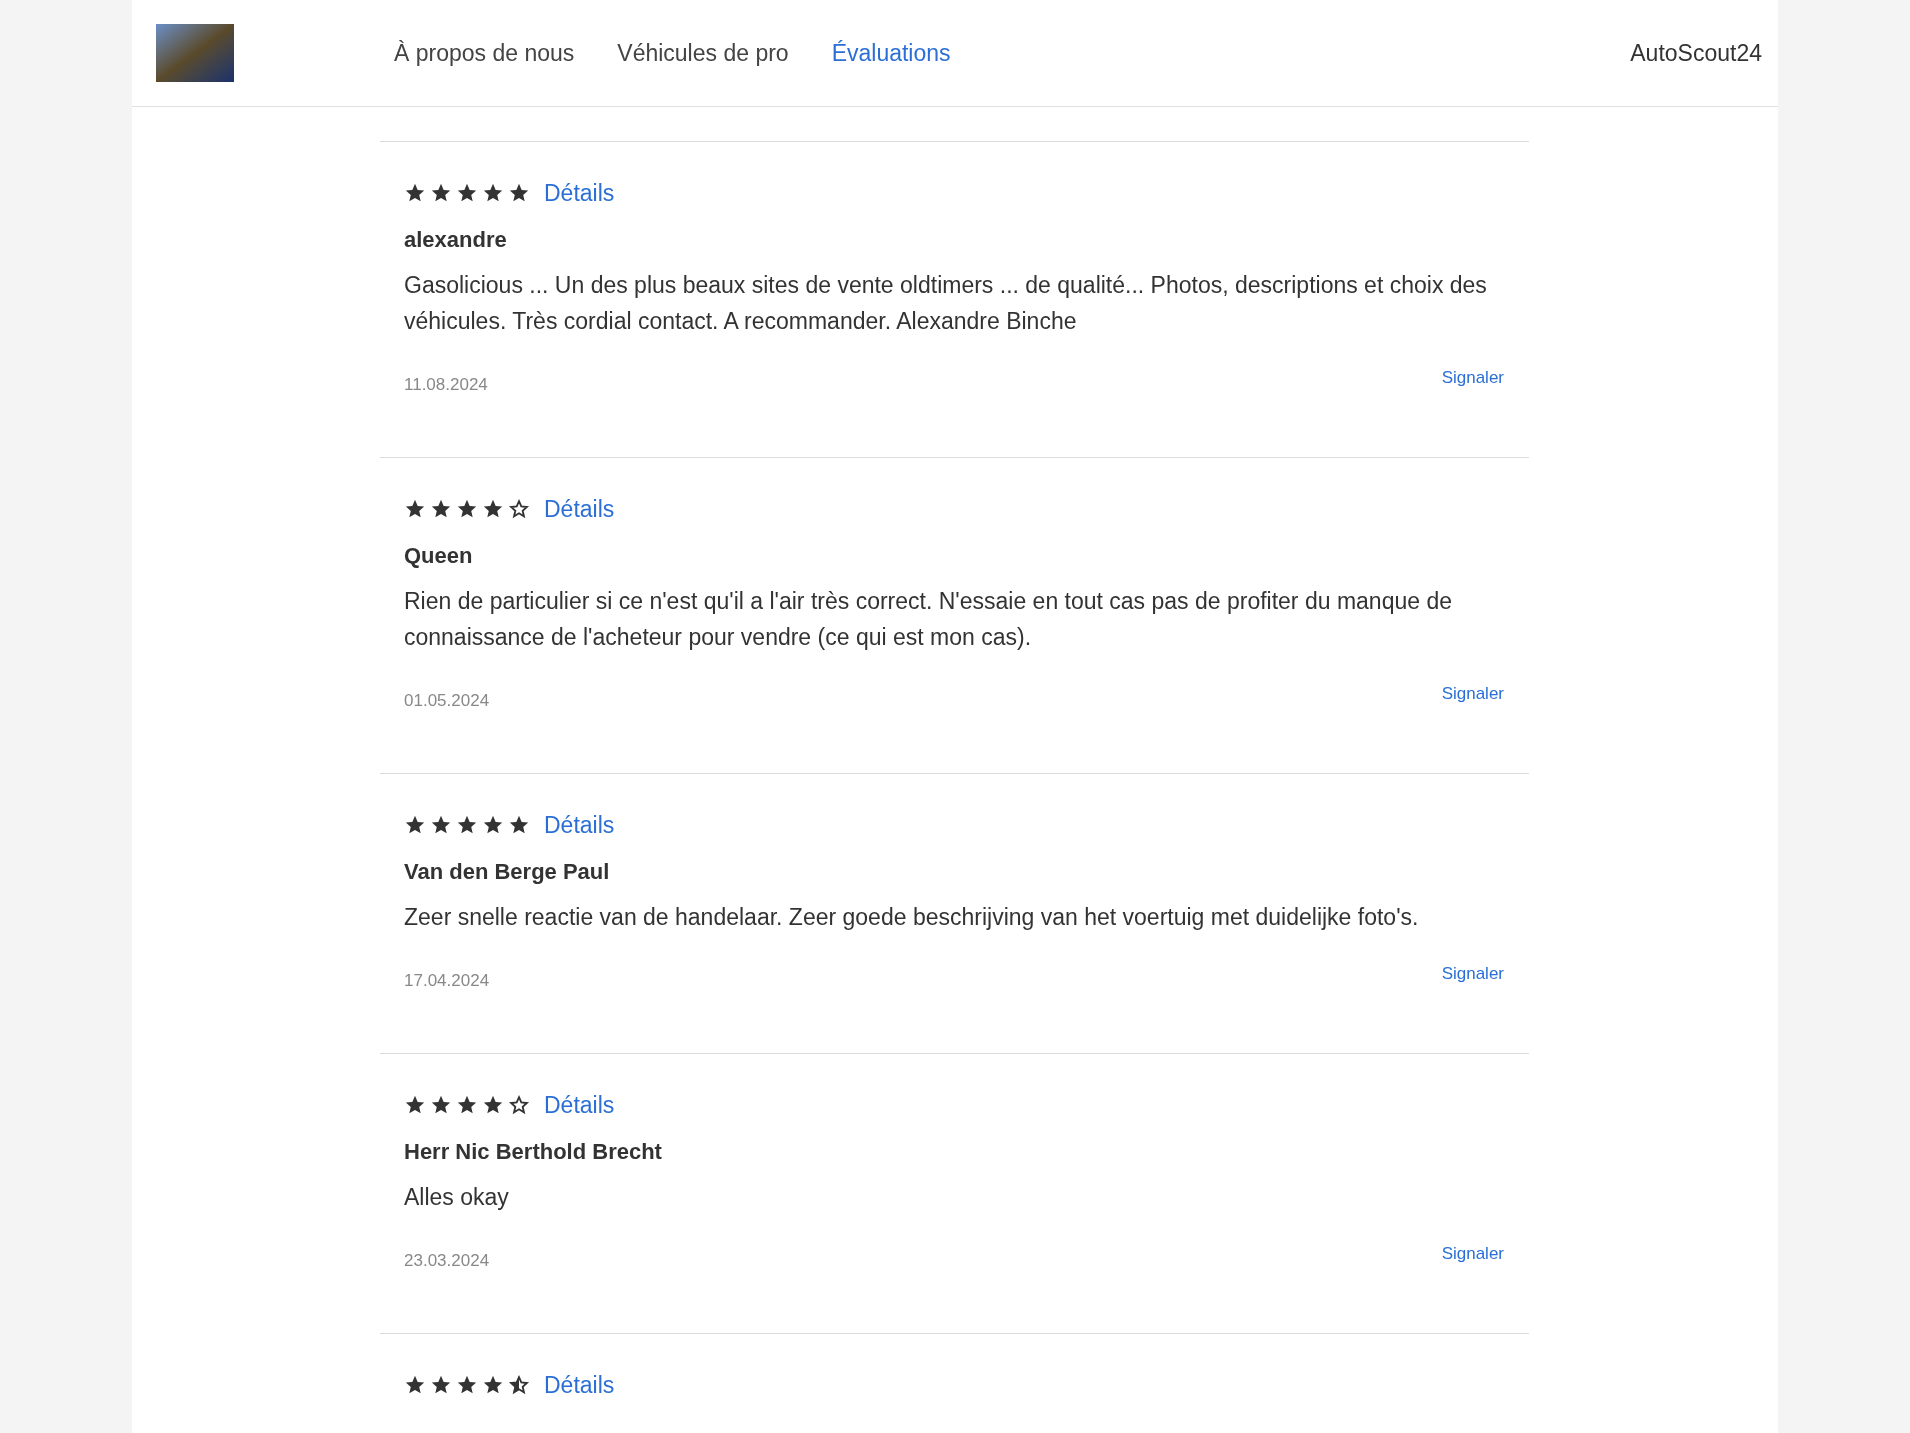 The image size is (1910, 1433). What do you see at coordinates (457, 1197) in the screenshot?
I see `review-text: Alles okay` at bounding box center [457, 1197].